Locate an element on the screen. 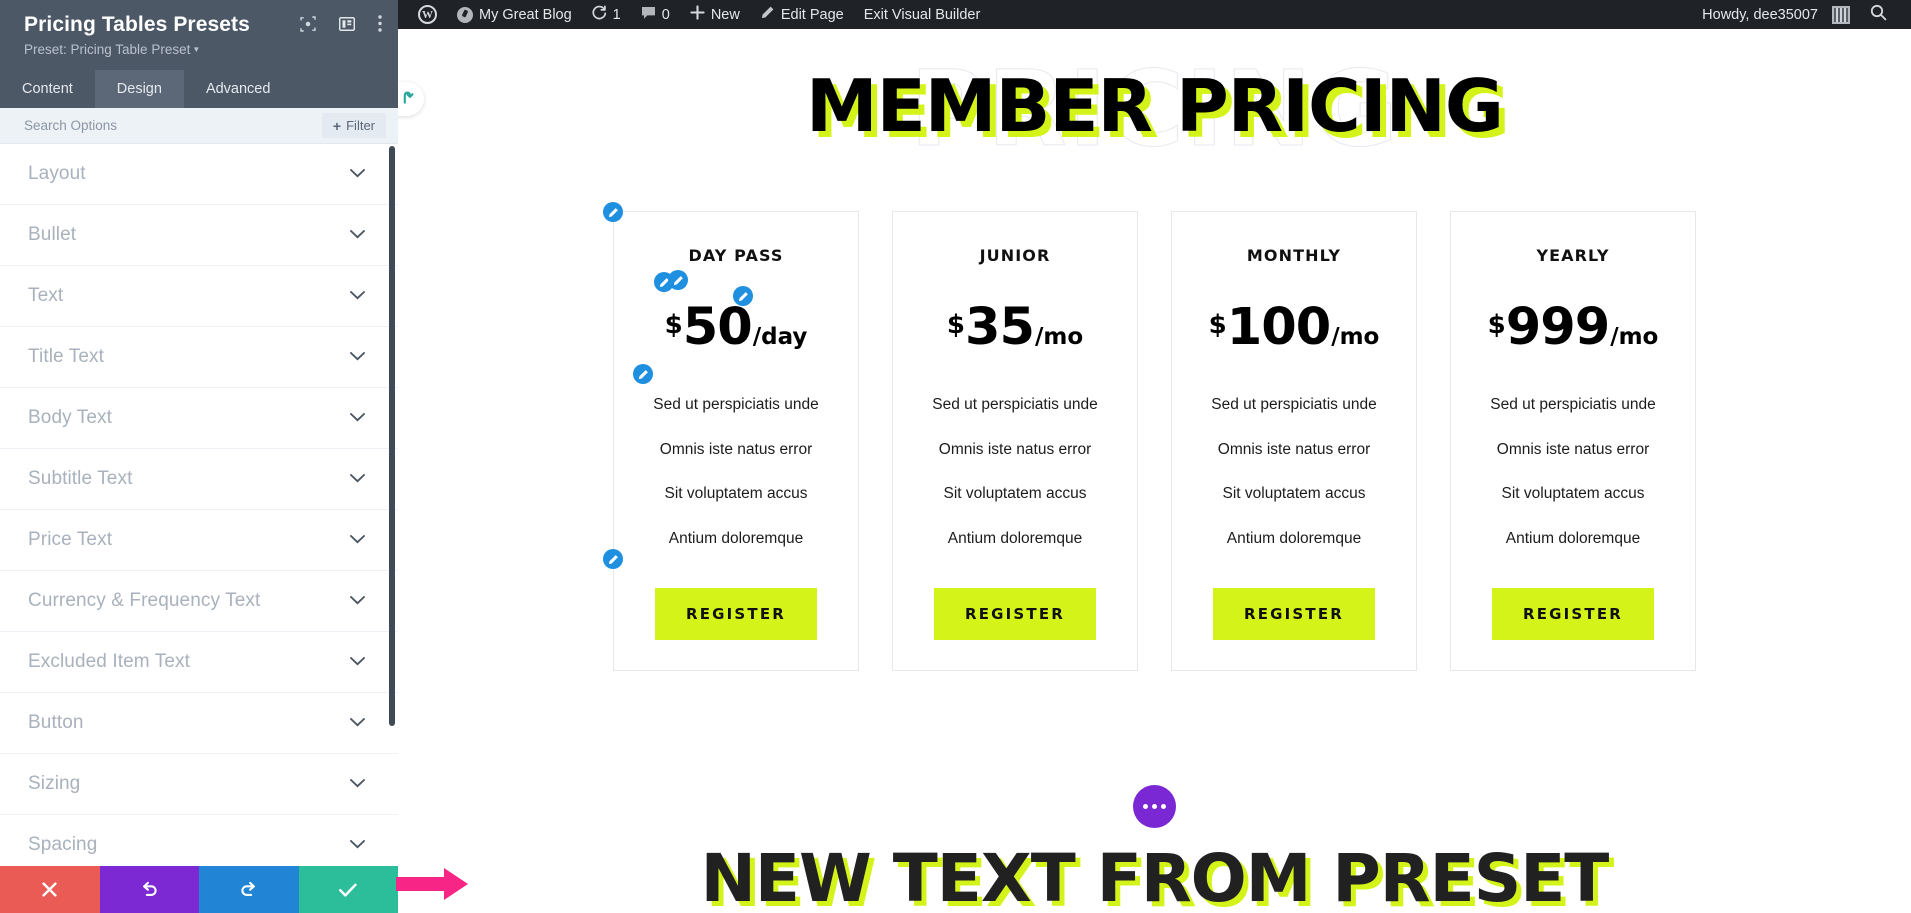 This screenshot has width=1911, height=913. option-label: Price Text is located at coordinates (70, 539).